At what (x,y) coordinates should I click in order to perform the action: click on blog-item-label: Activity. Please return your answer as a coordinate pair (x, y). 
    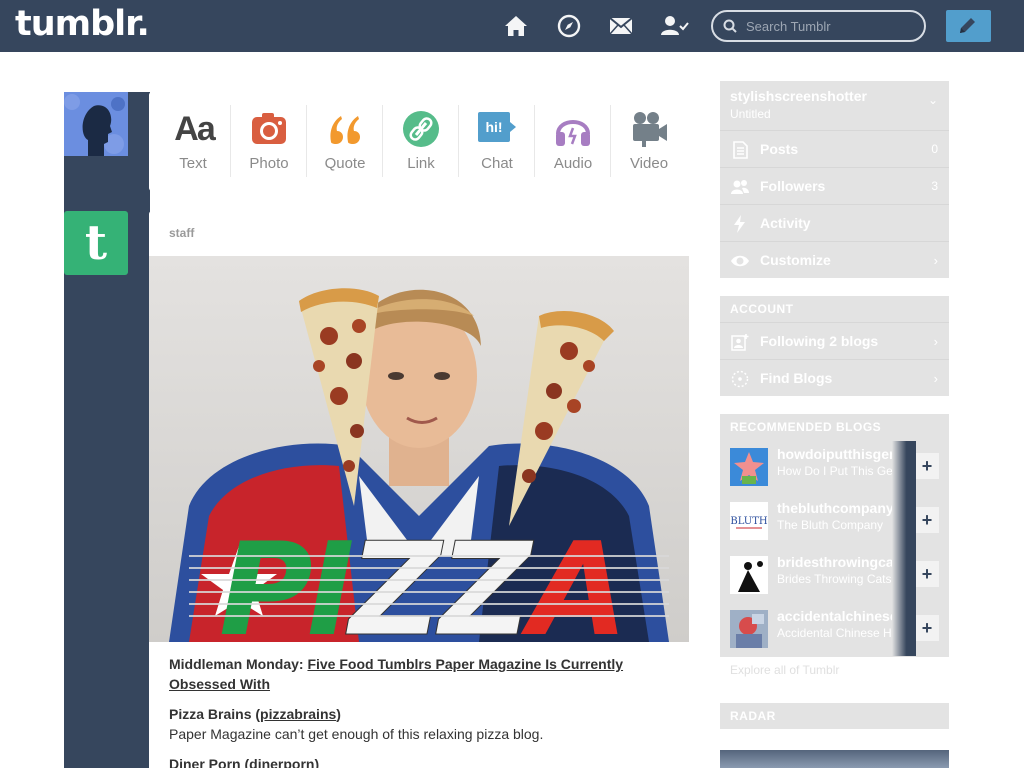
    Looking at the image, I should click on (785, 223).